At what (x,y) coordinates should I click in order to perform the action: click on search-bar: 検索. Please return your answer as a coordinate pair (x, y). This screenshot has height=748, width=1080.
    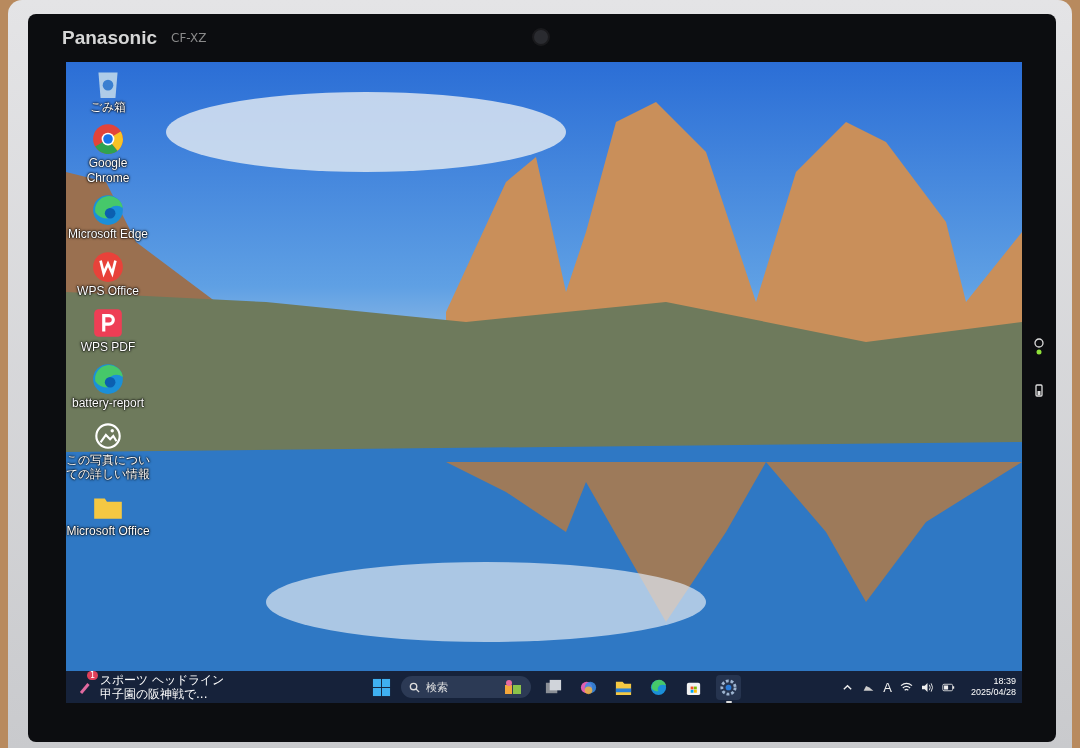
    Looking at the image, I should click on (466, 687).